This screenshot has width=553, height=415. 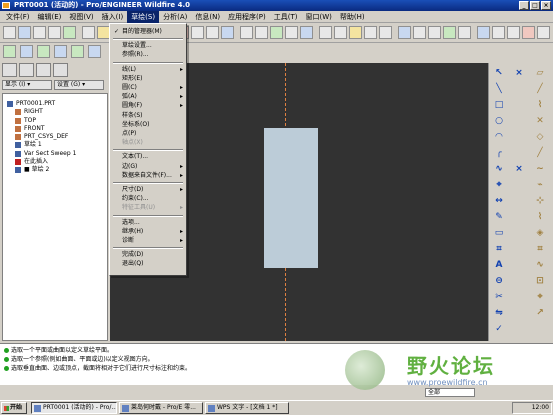 What do you see at coordinates (499, 137) in the screenshot?
I see `sketch-tool-icon: ◠` at bounding box center [499, 137].